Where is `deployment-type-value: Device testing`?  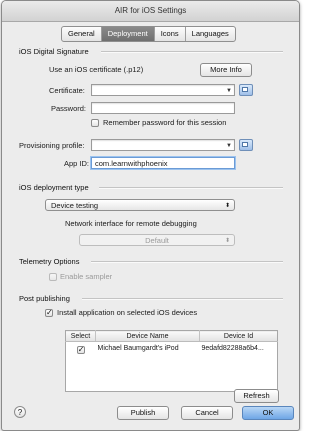
deployment-type-value: Device testing is located at coordinates (75, 205).